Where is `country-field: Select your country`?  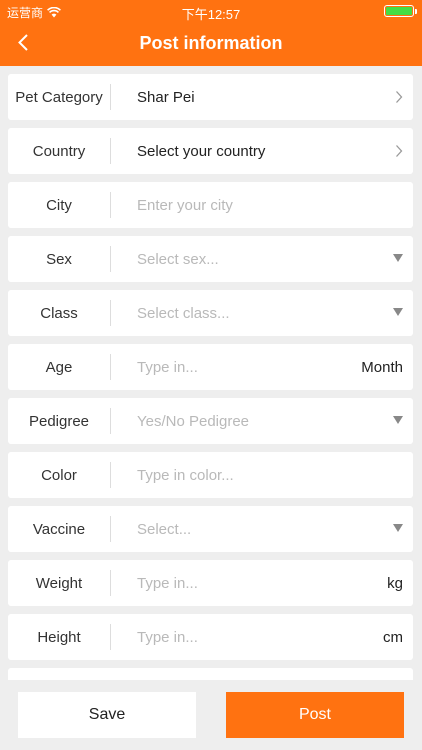 country-field: Select your country is located at coordinates (262, 151).